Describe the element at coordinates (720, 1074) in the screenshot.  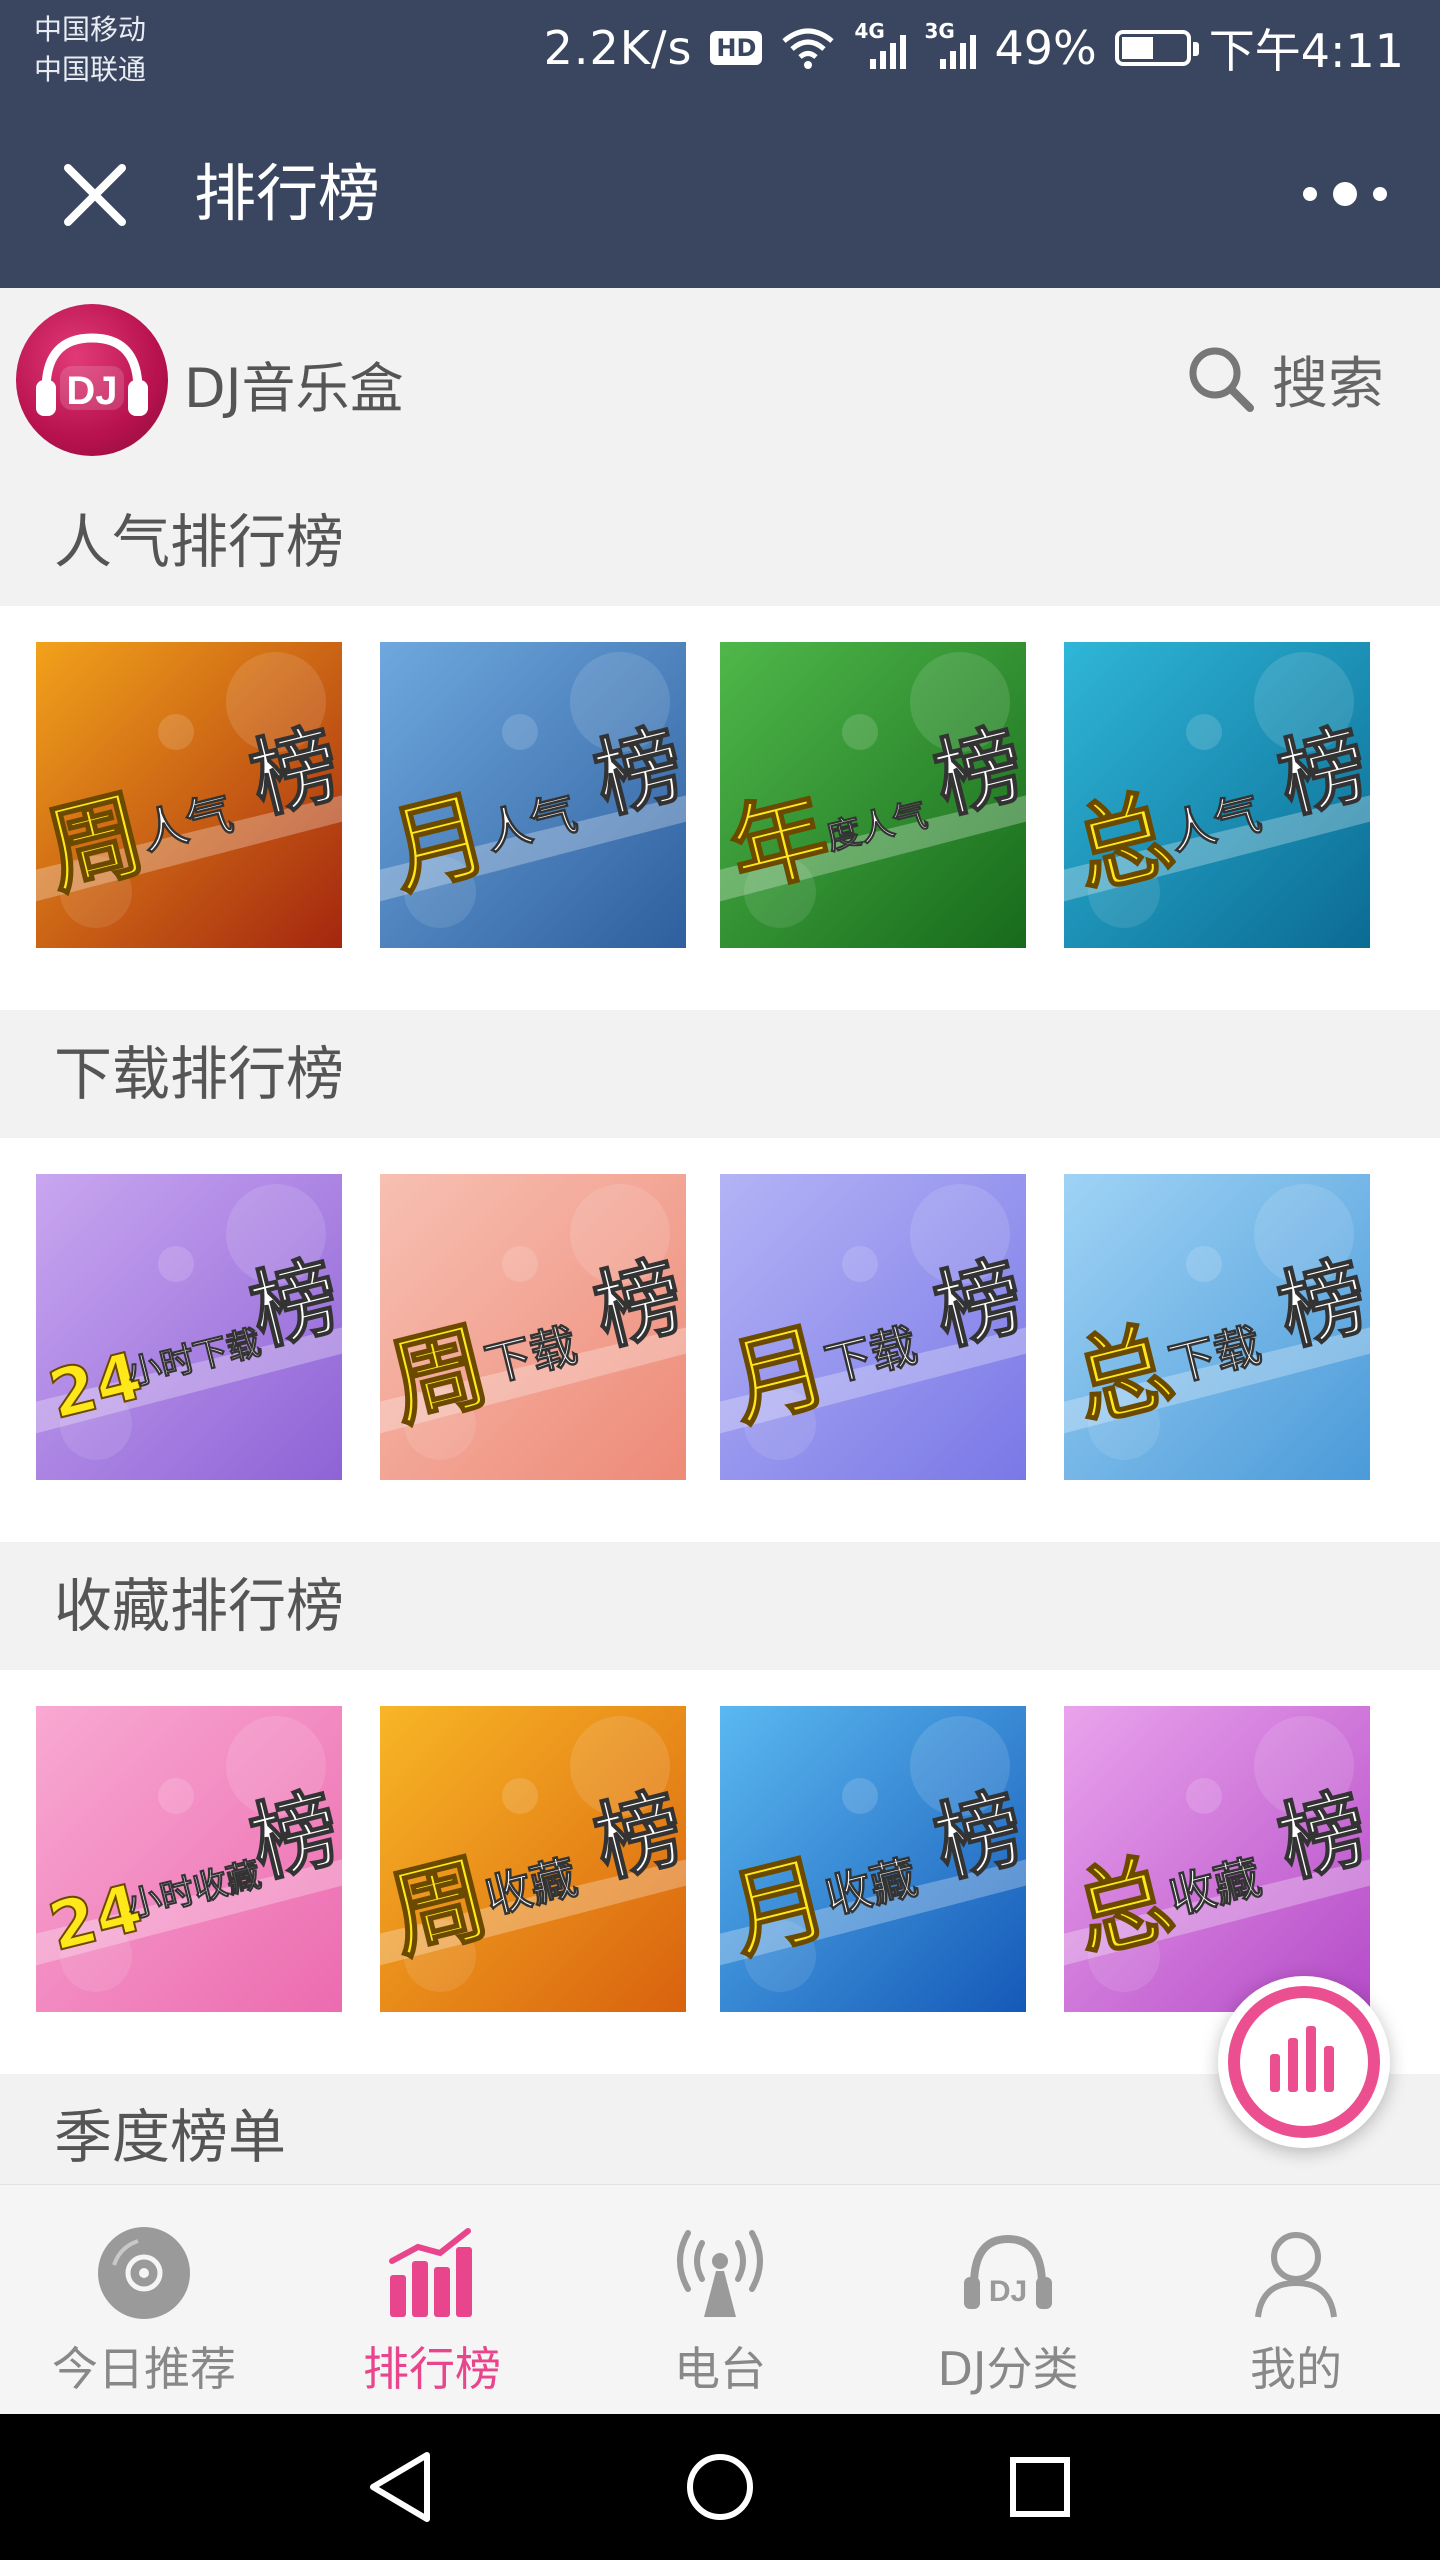
I see `section-title-download: 下载排行榜` at that location.